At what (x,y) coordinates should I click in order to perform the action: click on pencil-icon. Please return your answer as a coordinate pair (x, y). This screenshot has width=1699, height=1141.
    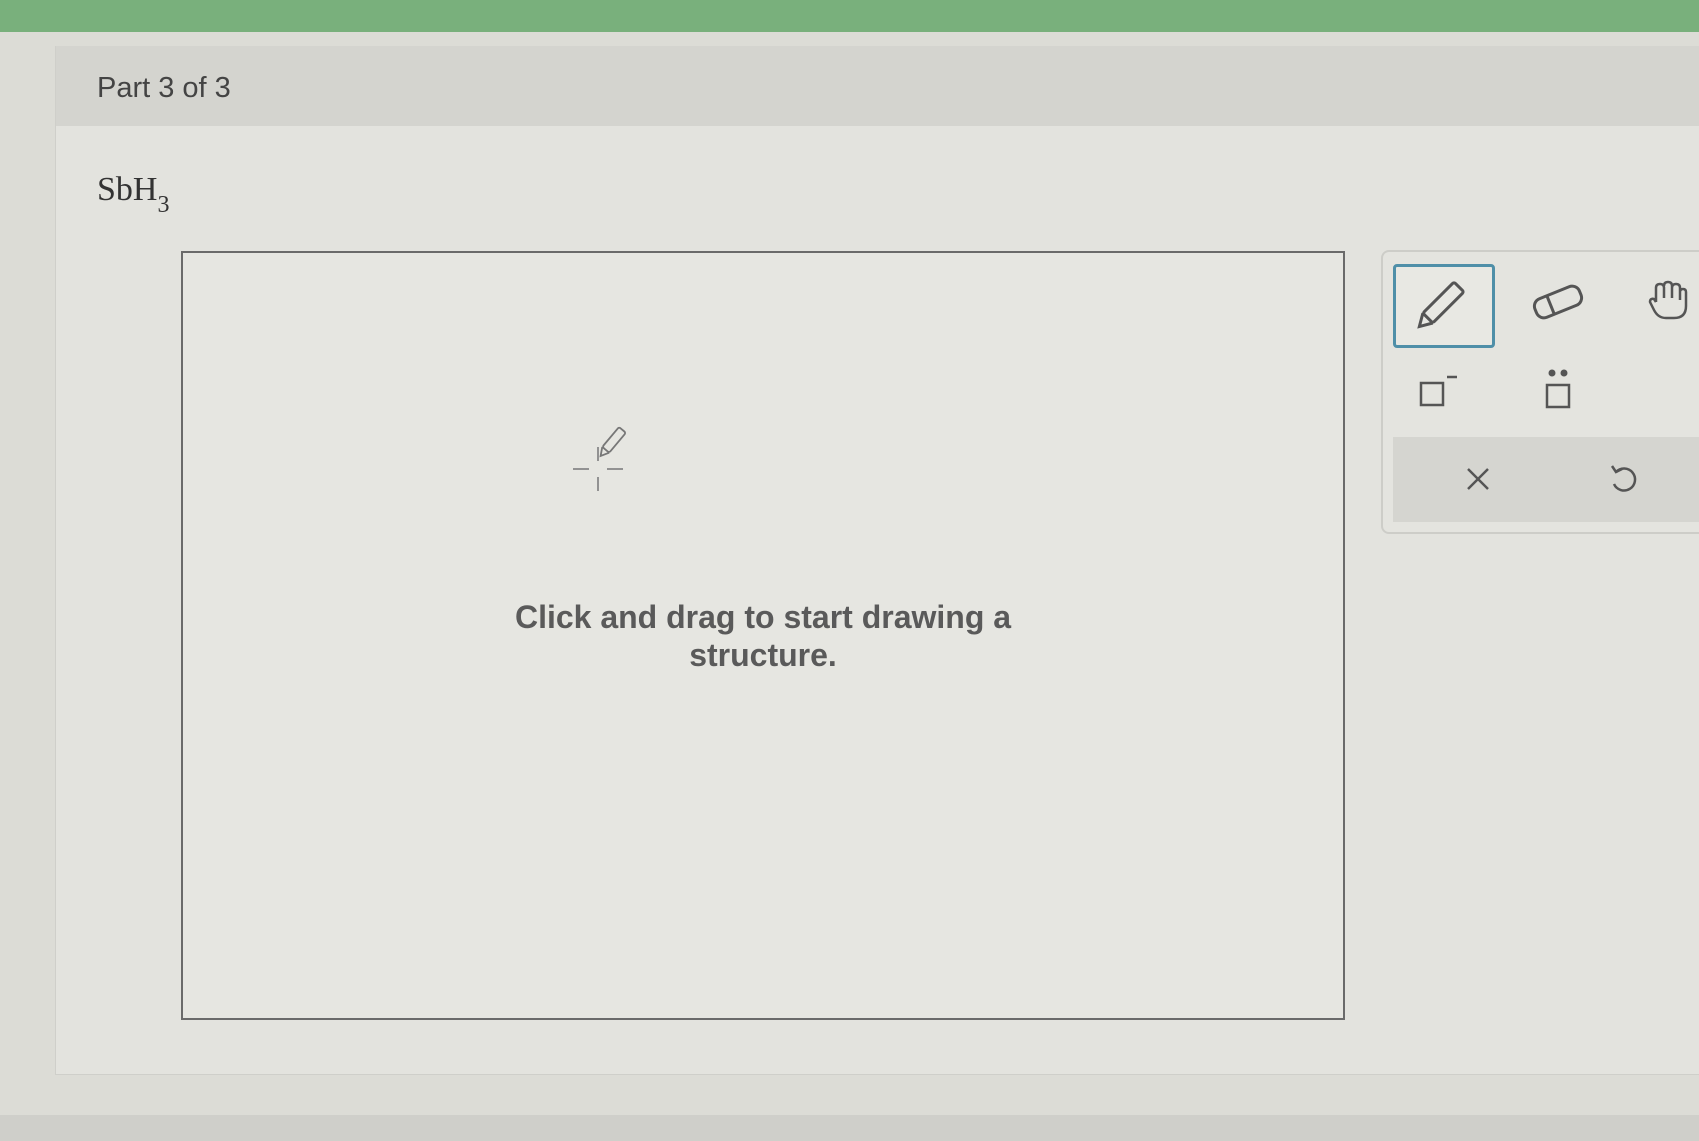
    Looking at the image, I should click on (1441, 305).